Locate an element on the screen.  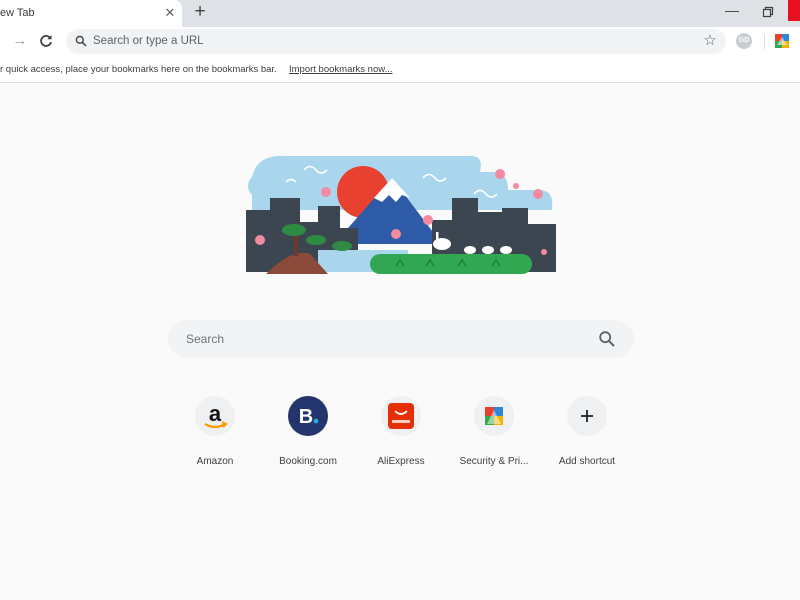
plus-icon is located at coordinates (587, 416).